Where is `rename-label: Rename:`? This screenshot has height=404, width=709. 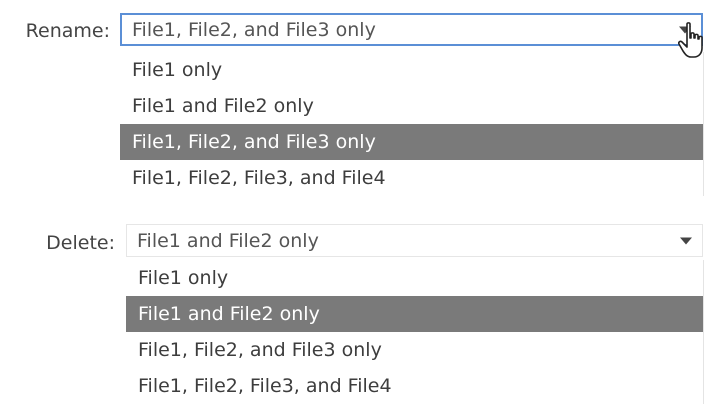
rename-label: Rename: is located at coordinates (67, 31).